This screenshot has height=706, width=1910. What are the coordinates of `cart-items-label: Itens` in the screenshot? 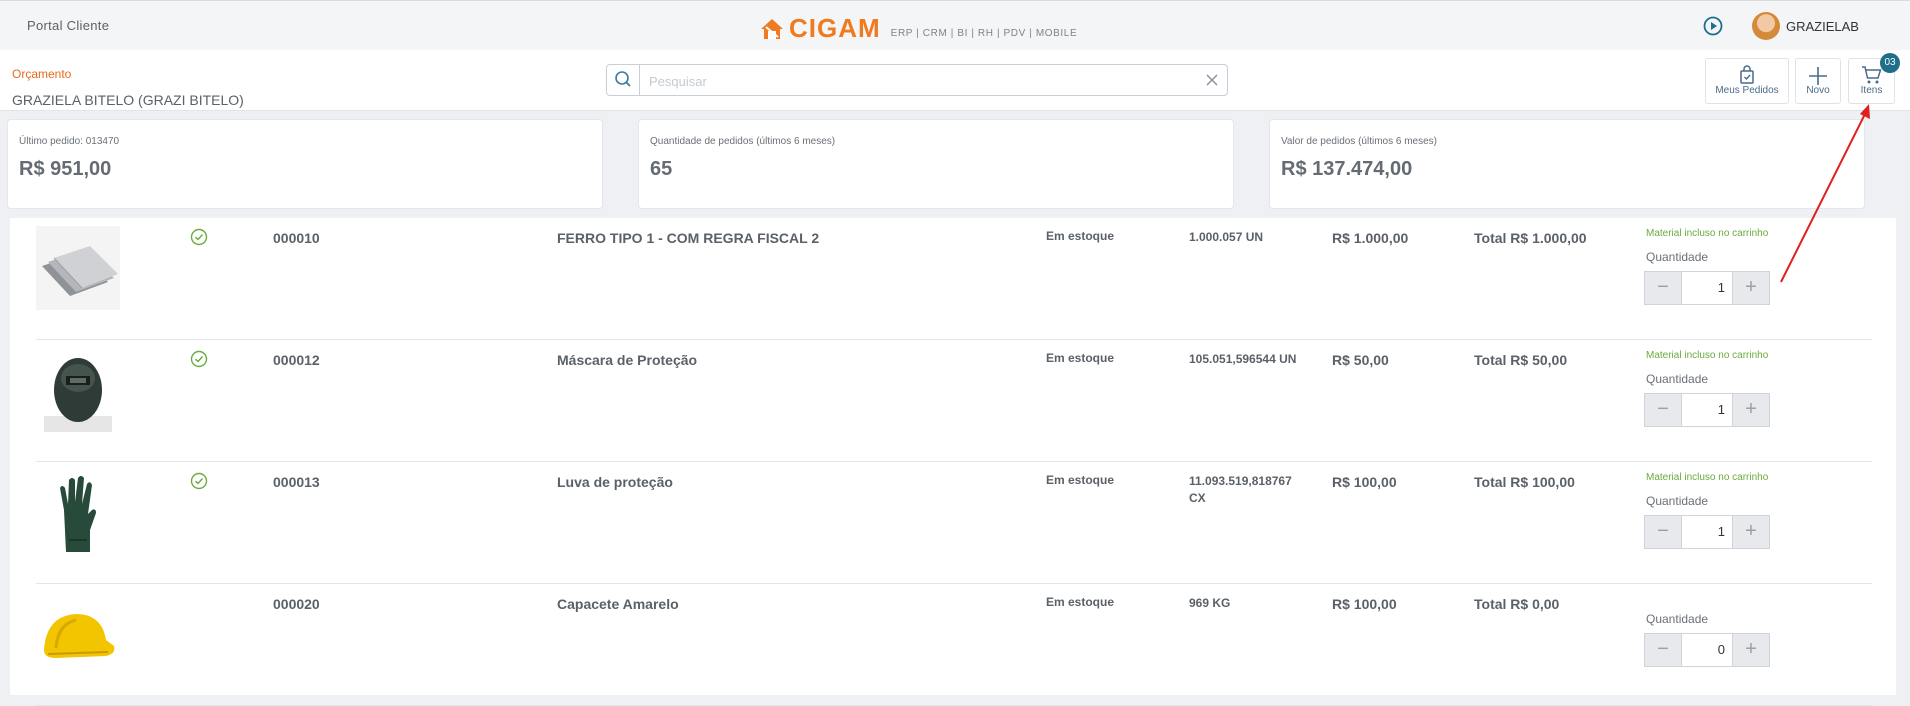 It's located at (1871, 90).